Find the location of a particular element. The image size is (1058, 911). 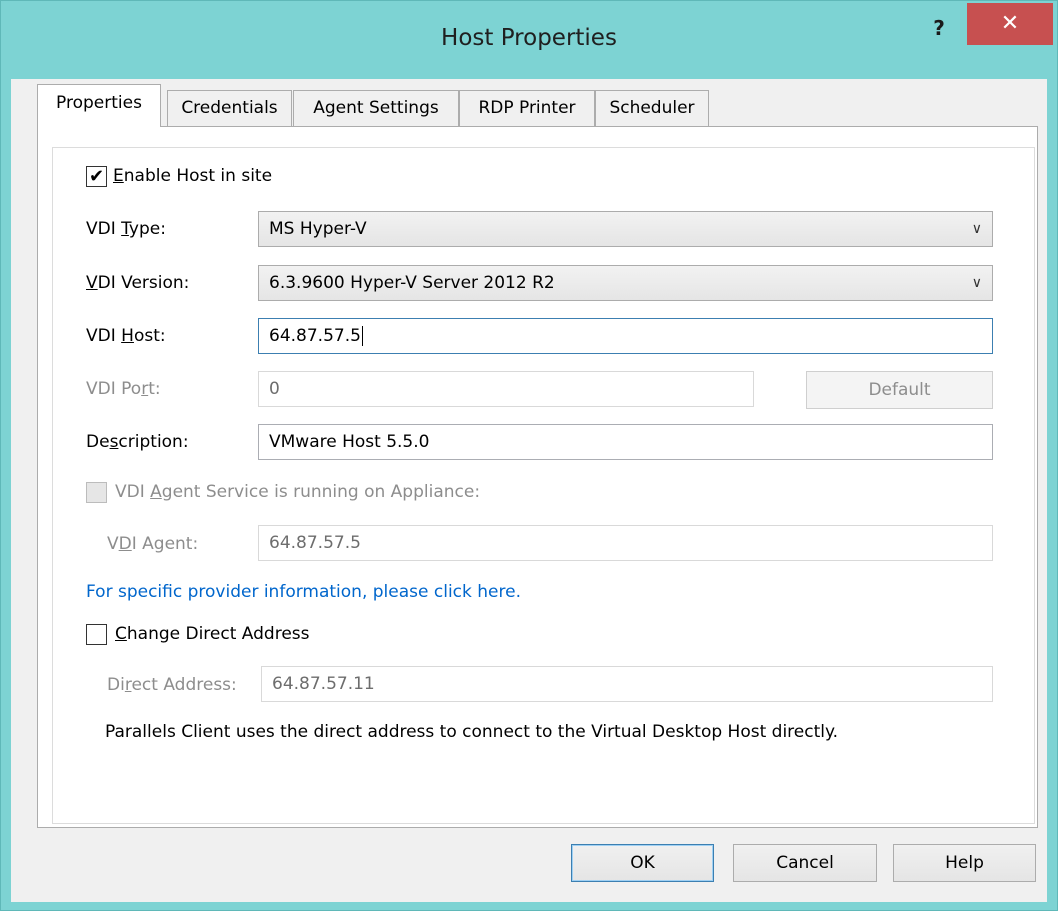

change-direct-address-label: Change Direct Address is located at coordinates (212, 634).